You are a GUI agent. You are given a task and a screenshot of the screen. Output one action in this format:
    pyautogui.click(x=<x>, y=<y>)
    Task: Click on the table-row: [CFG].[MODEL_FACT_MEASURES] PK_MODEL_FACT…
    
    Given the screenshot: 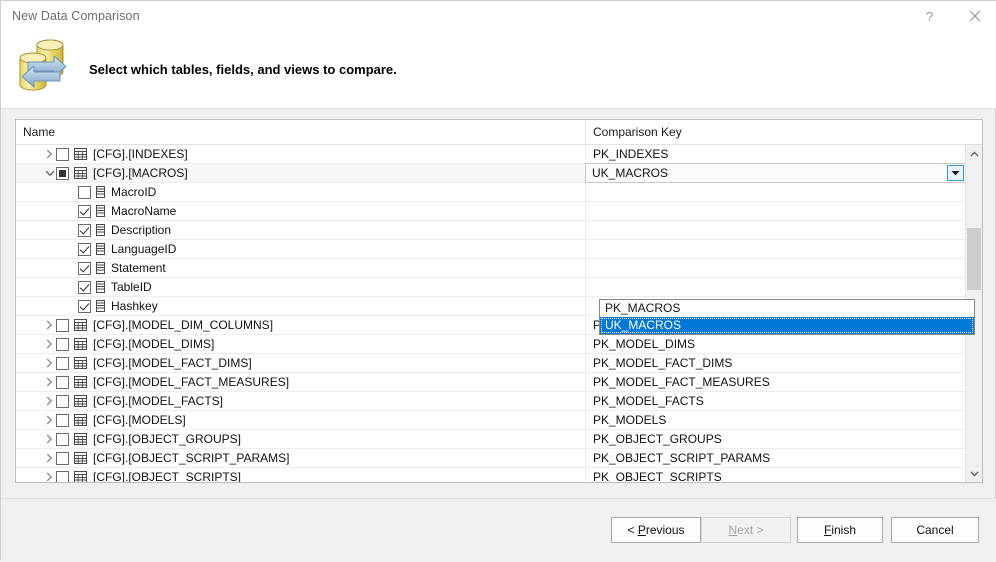 What is the action you would take?
    pyautogui.click(x=499, y=382)
    